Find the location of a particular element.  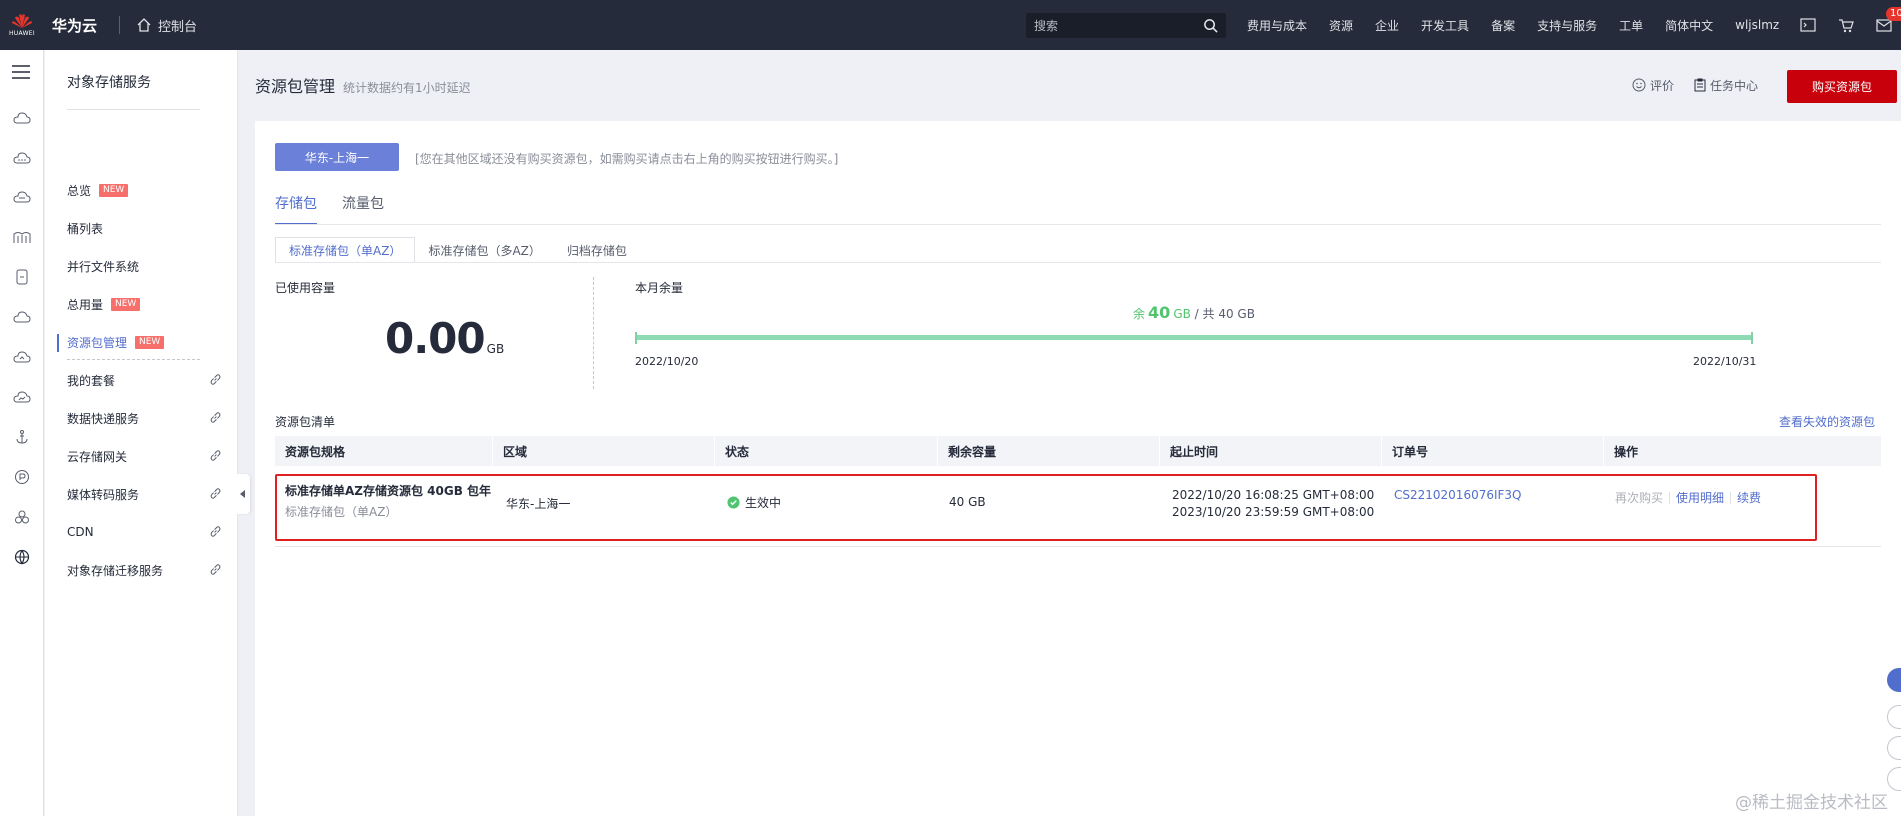

terminal-icon is located at coordinates (1808, 25).